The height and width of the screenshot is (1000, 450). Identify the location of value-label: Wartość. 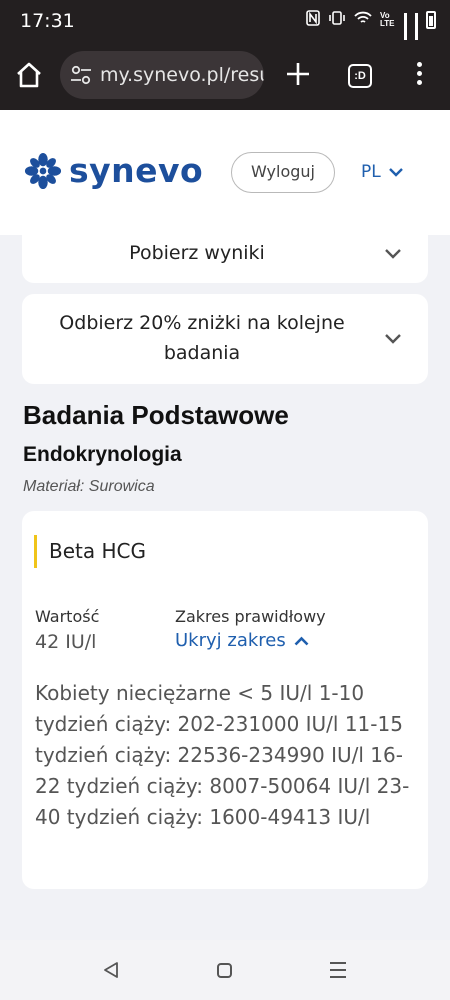
(67, 616).